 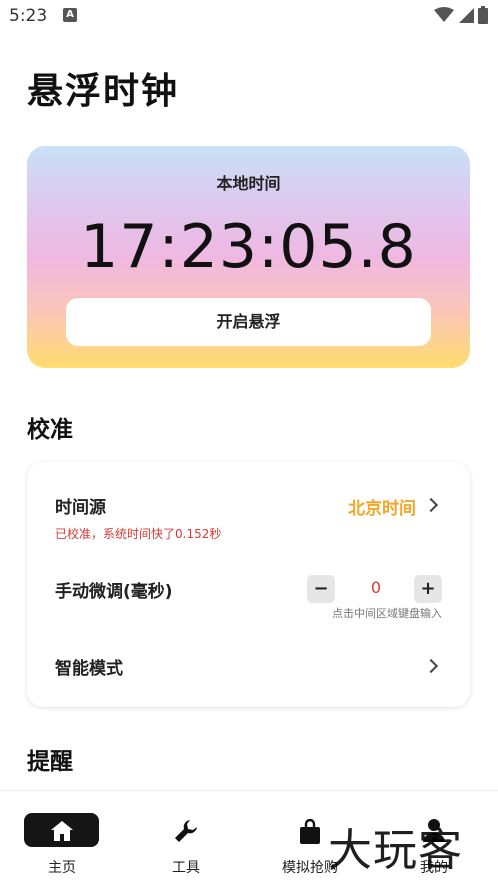 What do you see at coordinates (103, 91) in the screenshot?
I see `page-title: 悬浮时钟` at bounding box center [103, 91].